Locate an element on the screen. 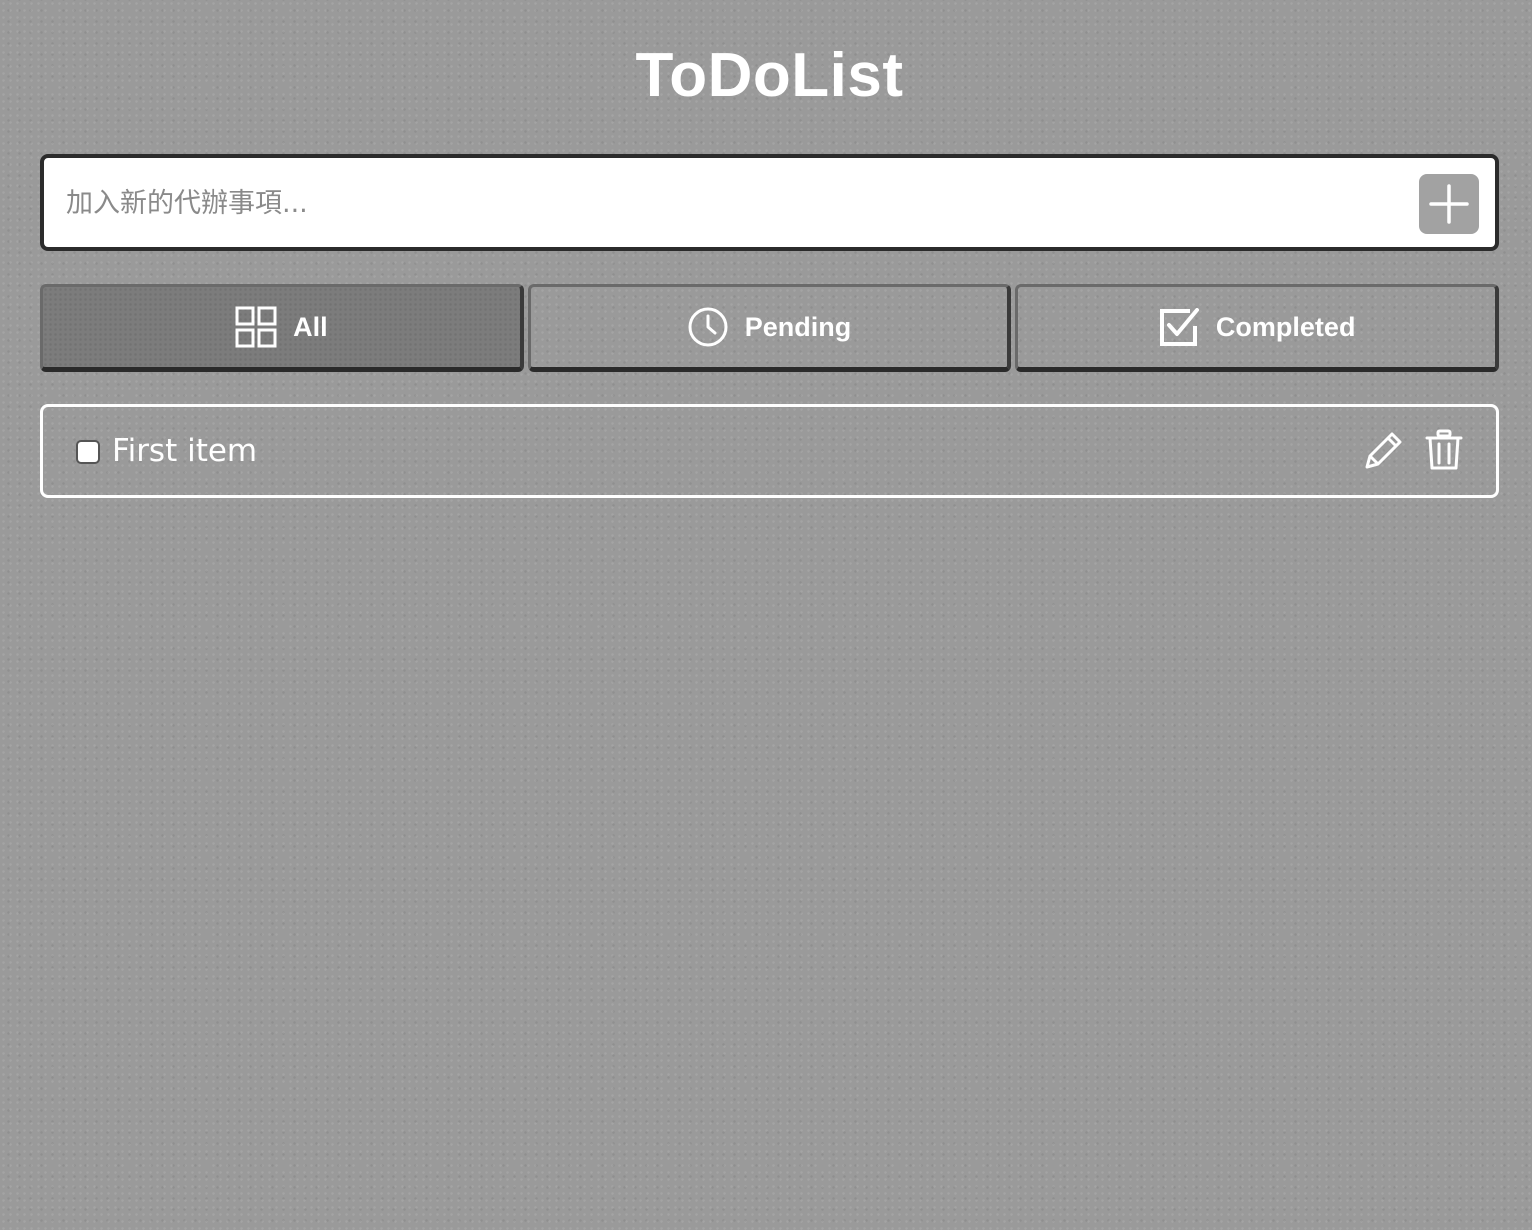 The height and width of the screenshot is (1230, 1532). todo-checkbox is located at coordinates (88, 452).